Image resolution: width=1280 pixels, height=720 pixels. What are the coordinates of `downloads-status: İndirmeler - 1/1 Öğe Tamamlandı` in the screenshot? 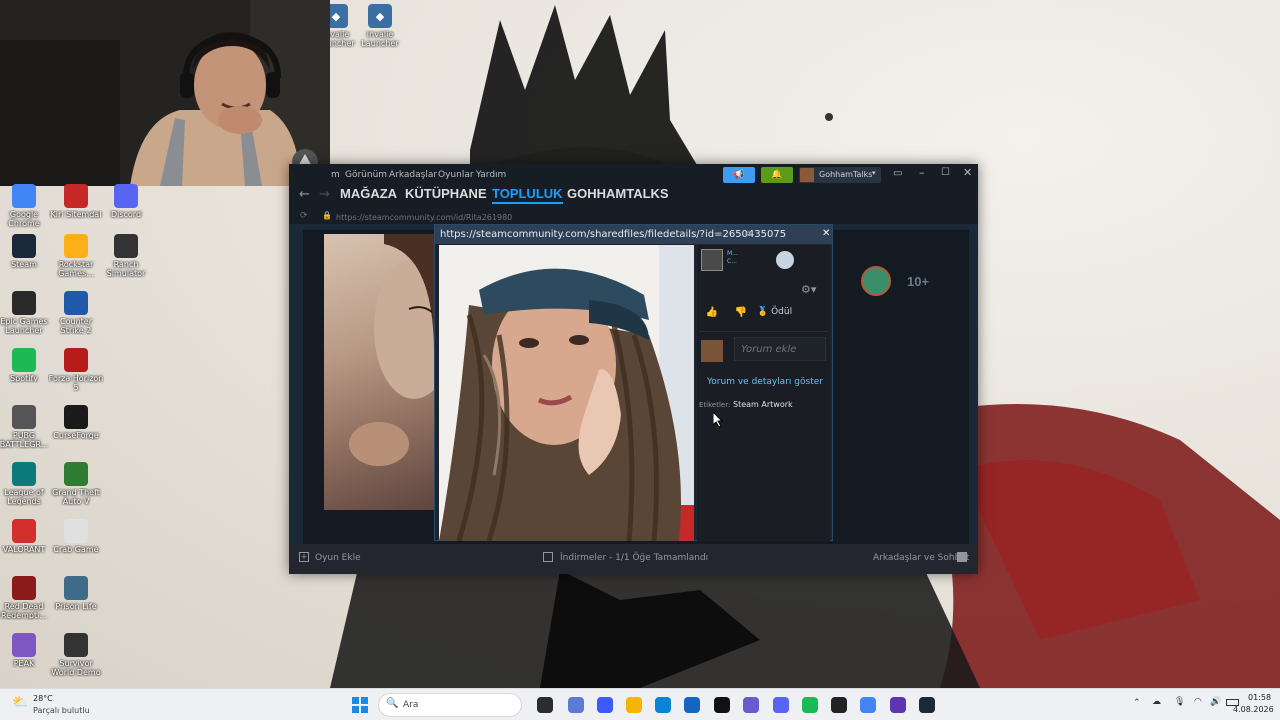 It's located at (634, 558).